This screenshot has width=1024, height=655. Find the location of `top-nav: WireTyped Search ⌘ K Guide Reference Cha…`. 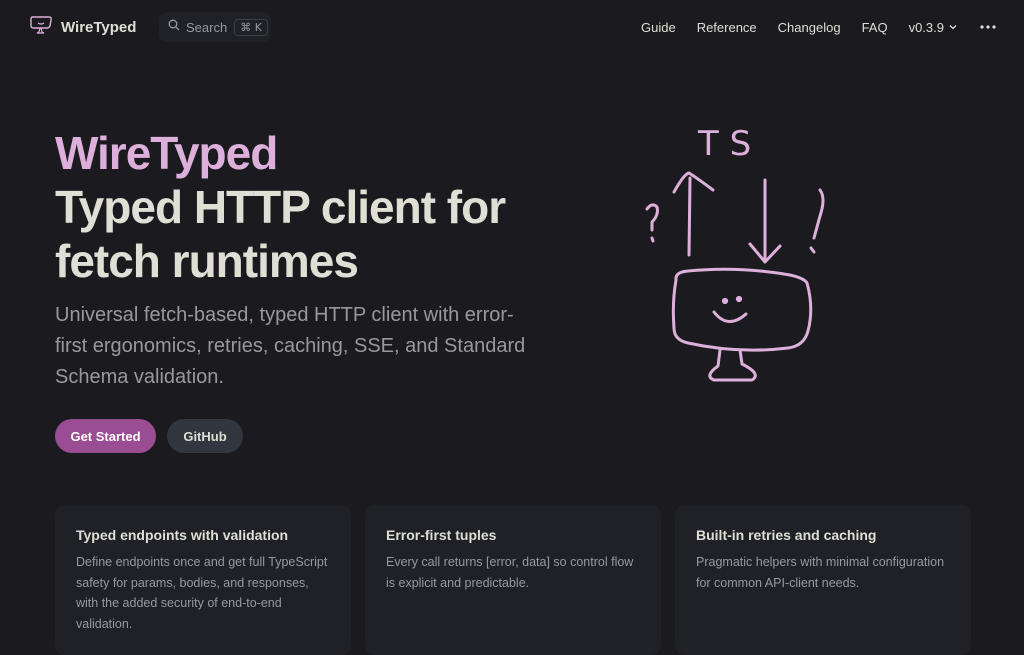

top-nav: WireTyped Search ⌘ K Guide Reference Cha… is located at coordinates (512, 27).